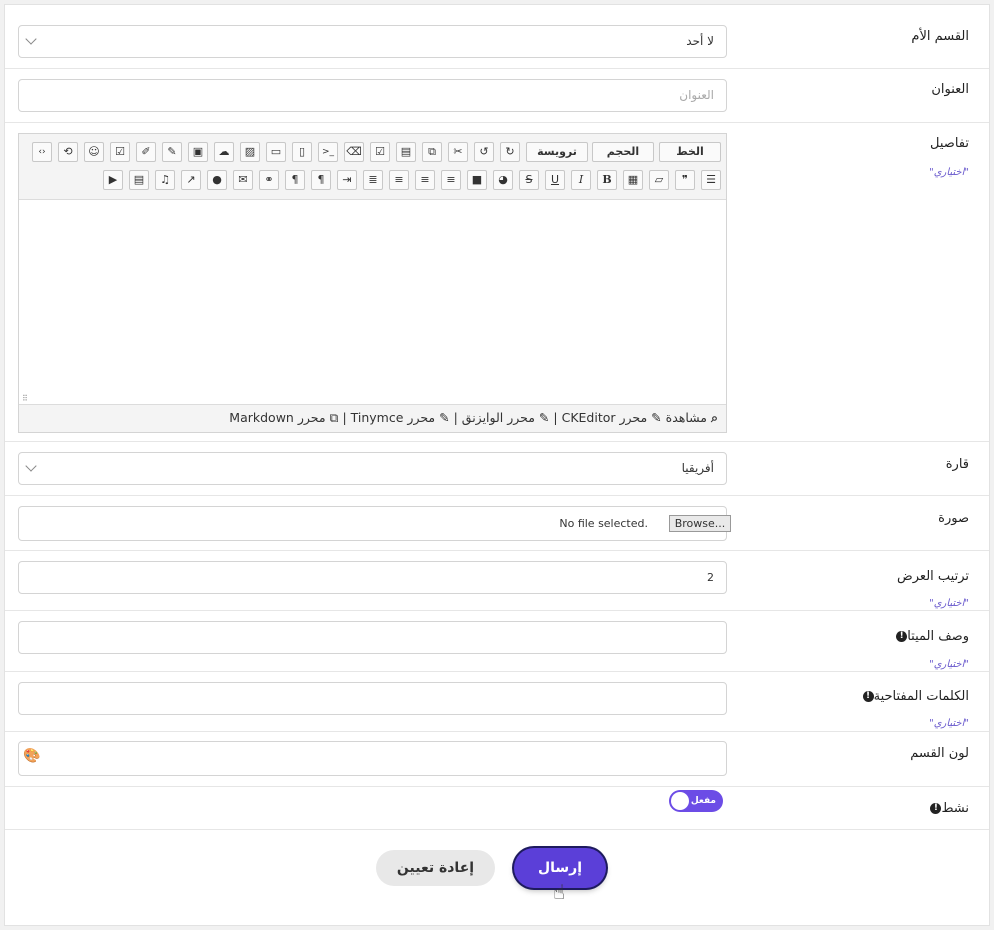 The image size is (994, 930). Describe the element at coordinates (68, 152) in the screenshot. I see `history-icon: ⟲` at that location.